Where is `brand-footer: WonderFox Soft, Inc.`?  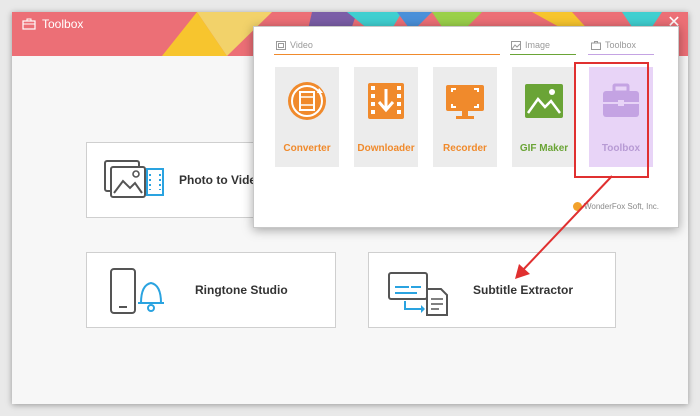
brand-footer: WonderFox Soft, Inc. is located at coordinates (616, 207).